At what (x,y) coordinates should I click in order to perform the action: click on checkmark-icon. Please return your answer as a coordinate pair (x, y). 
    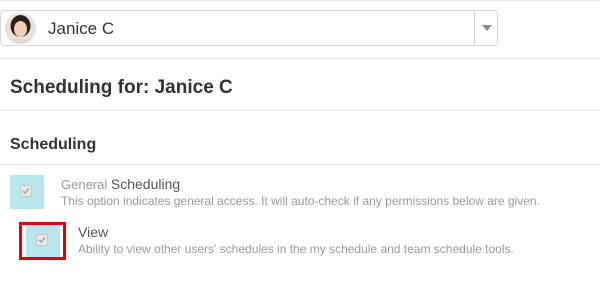
    Looking at the image, I should click on (26, 191).